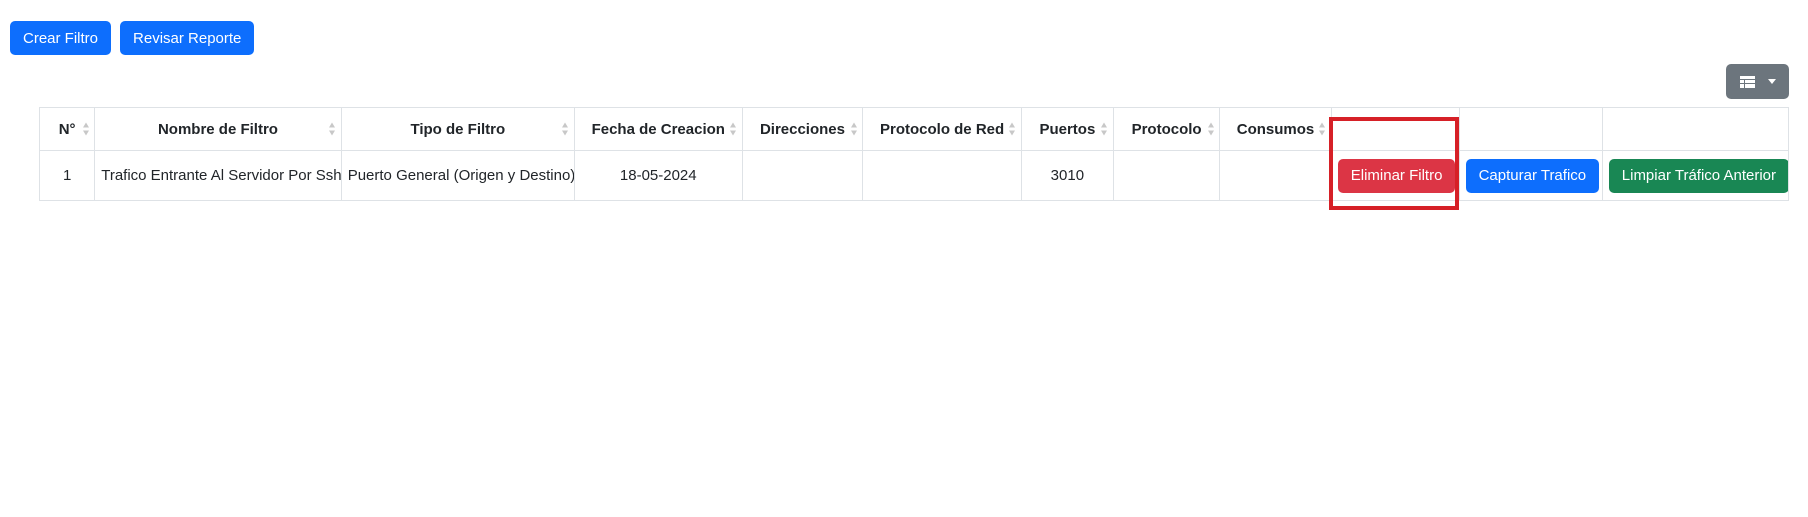 The width and height of the screenshot is (1808, 517). What do you see at coordinates (658, 129) in the screenshot?
I see `header-creation-date: Fecha de Creacion` at bounding box center [658, 129].